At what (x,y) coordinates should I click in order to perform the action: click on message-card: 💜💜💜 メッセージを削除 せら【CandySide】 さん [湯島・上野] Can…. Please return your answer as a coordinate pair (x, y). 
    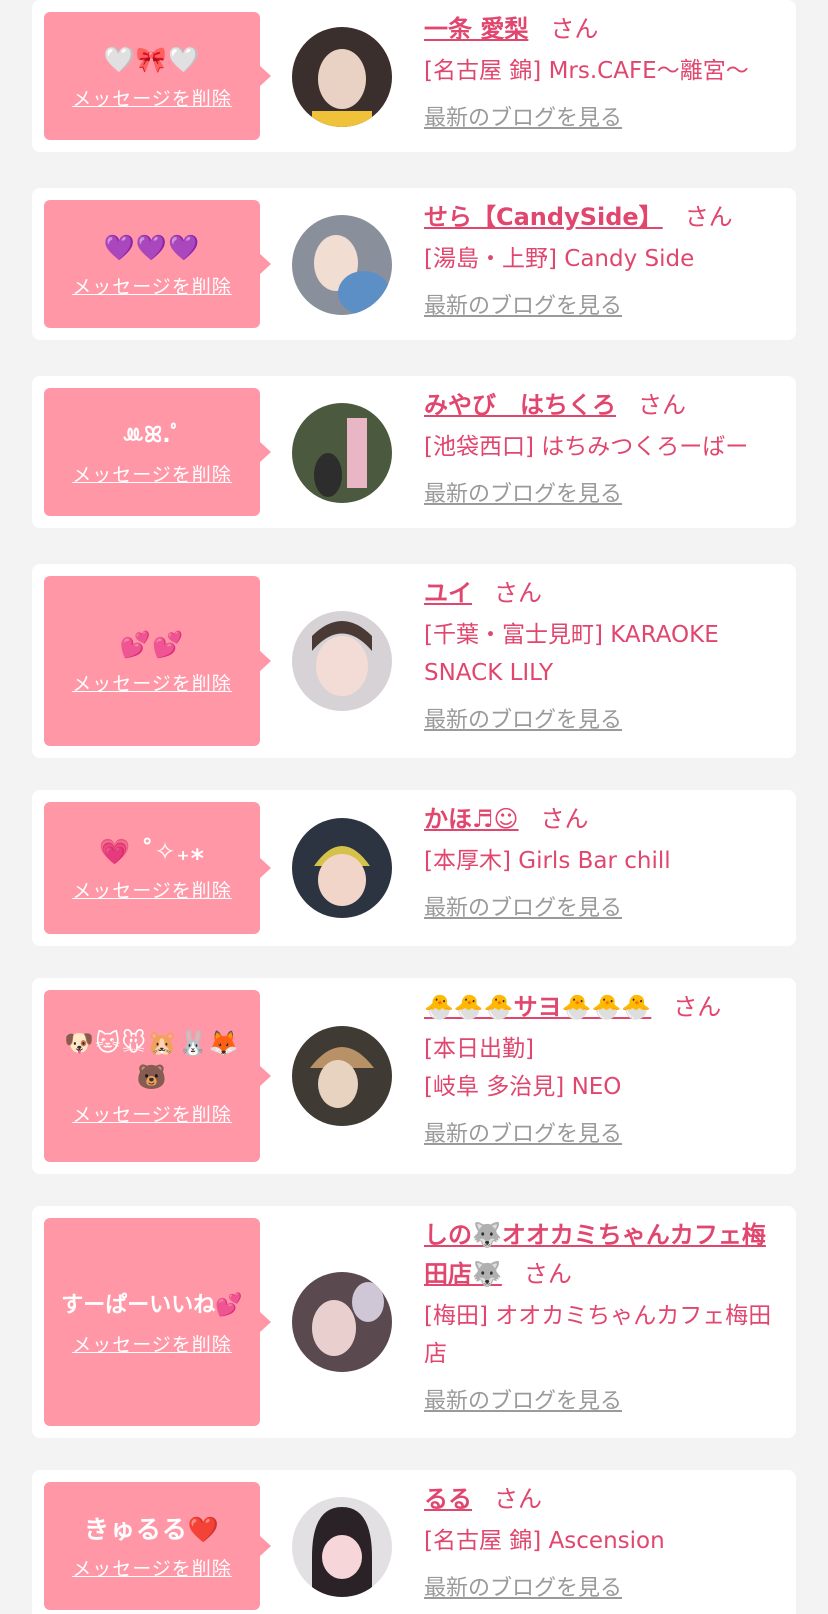
    Looking at the image, I should click on (414, 264).